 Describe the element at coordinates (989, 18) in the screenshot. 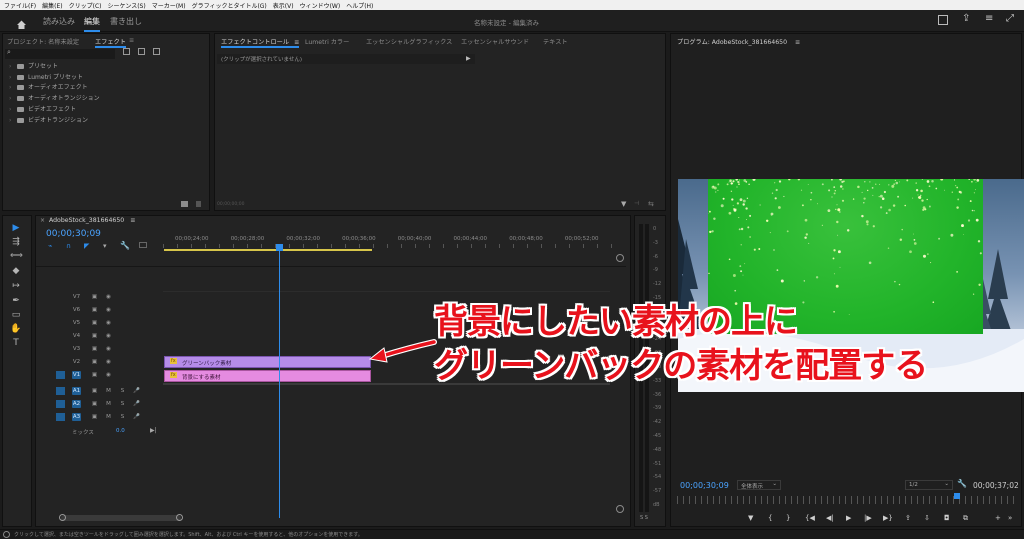

I see `panel-menu-icon: ≡` at that location.